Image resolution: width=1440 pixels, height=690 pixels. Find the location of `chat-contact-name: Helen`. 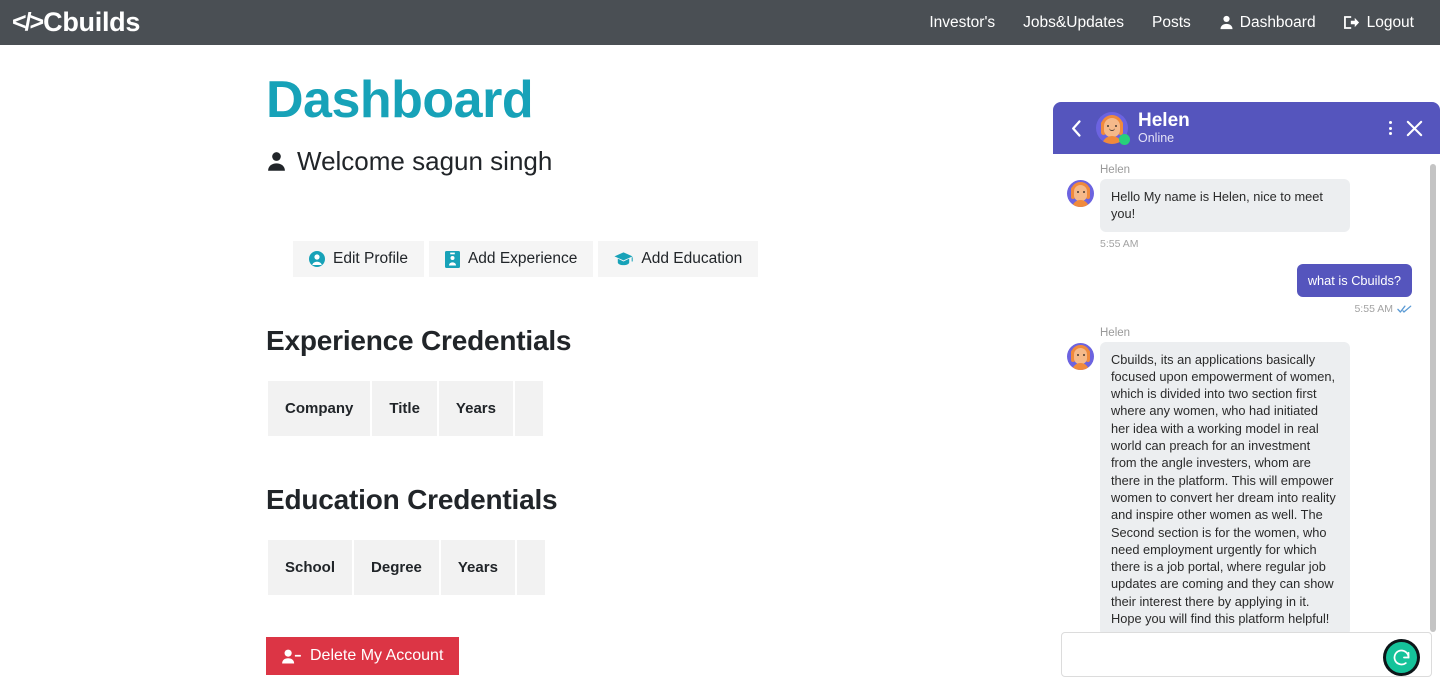

chat-contact-name: Helen is located at coordinates (1164, 120).